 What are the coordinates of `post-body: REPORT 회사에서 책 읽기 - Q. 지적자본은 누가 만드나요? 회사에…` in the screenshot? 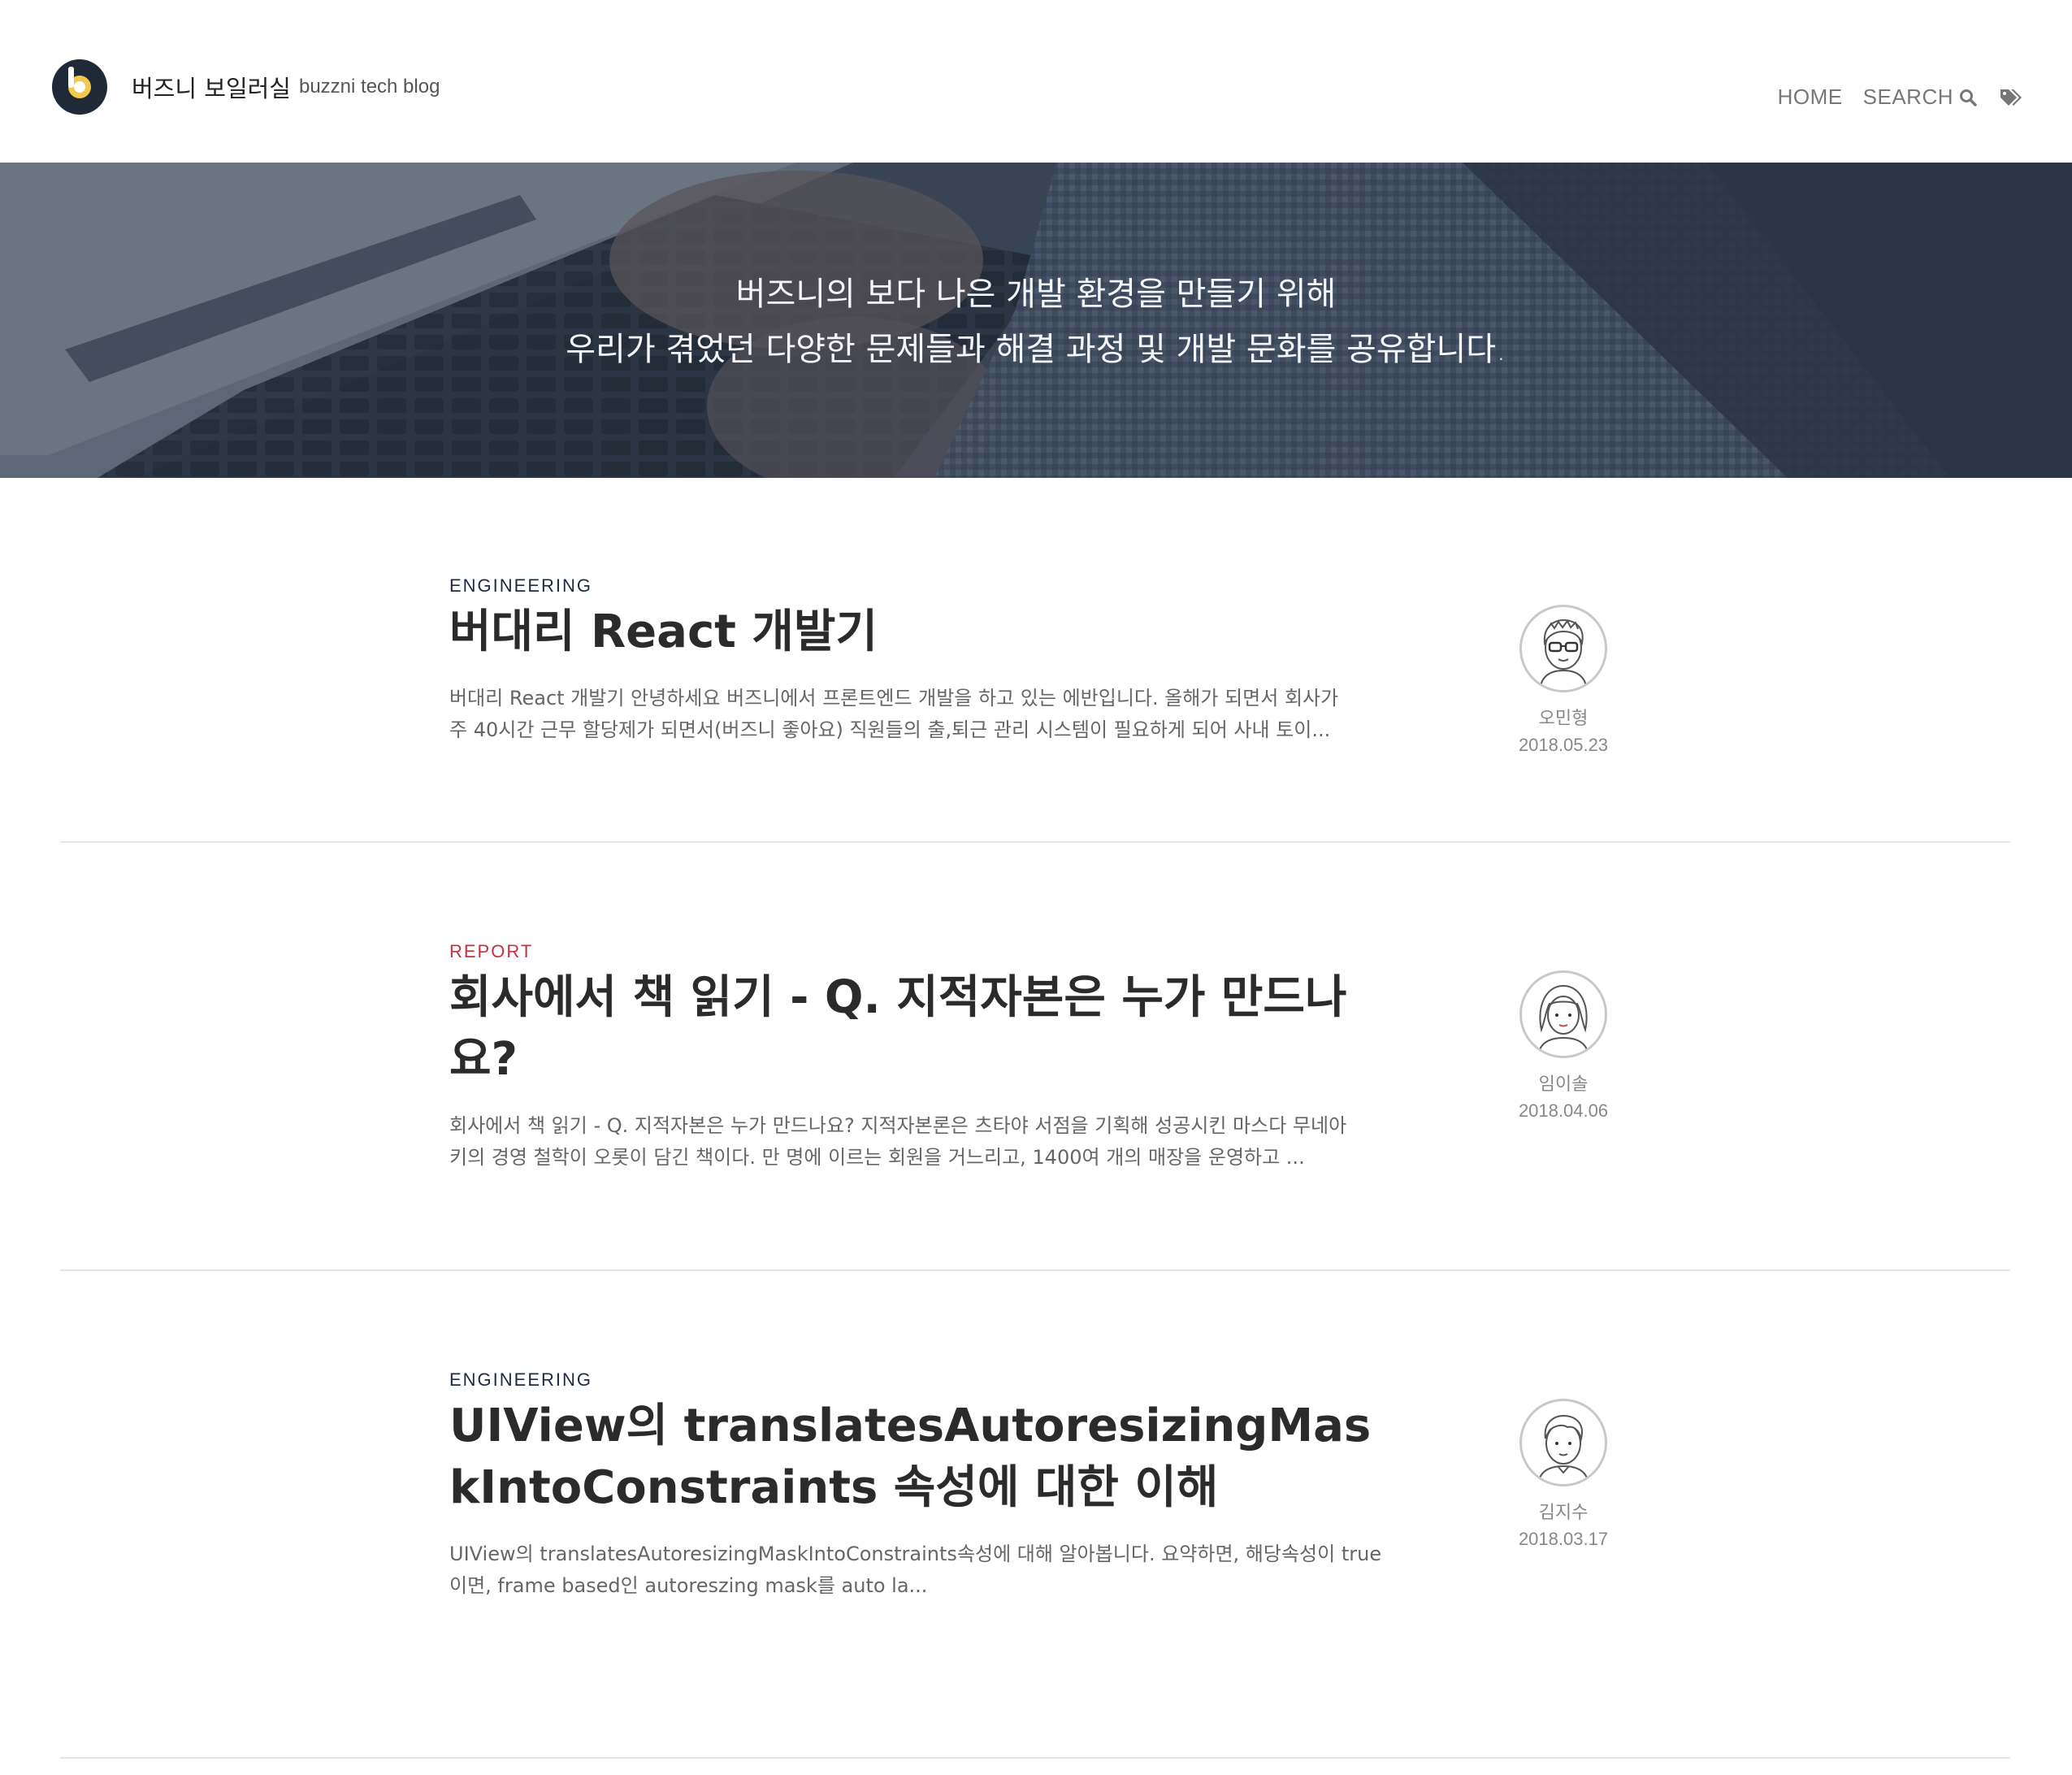 It's located at (916, 1057).